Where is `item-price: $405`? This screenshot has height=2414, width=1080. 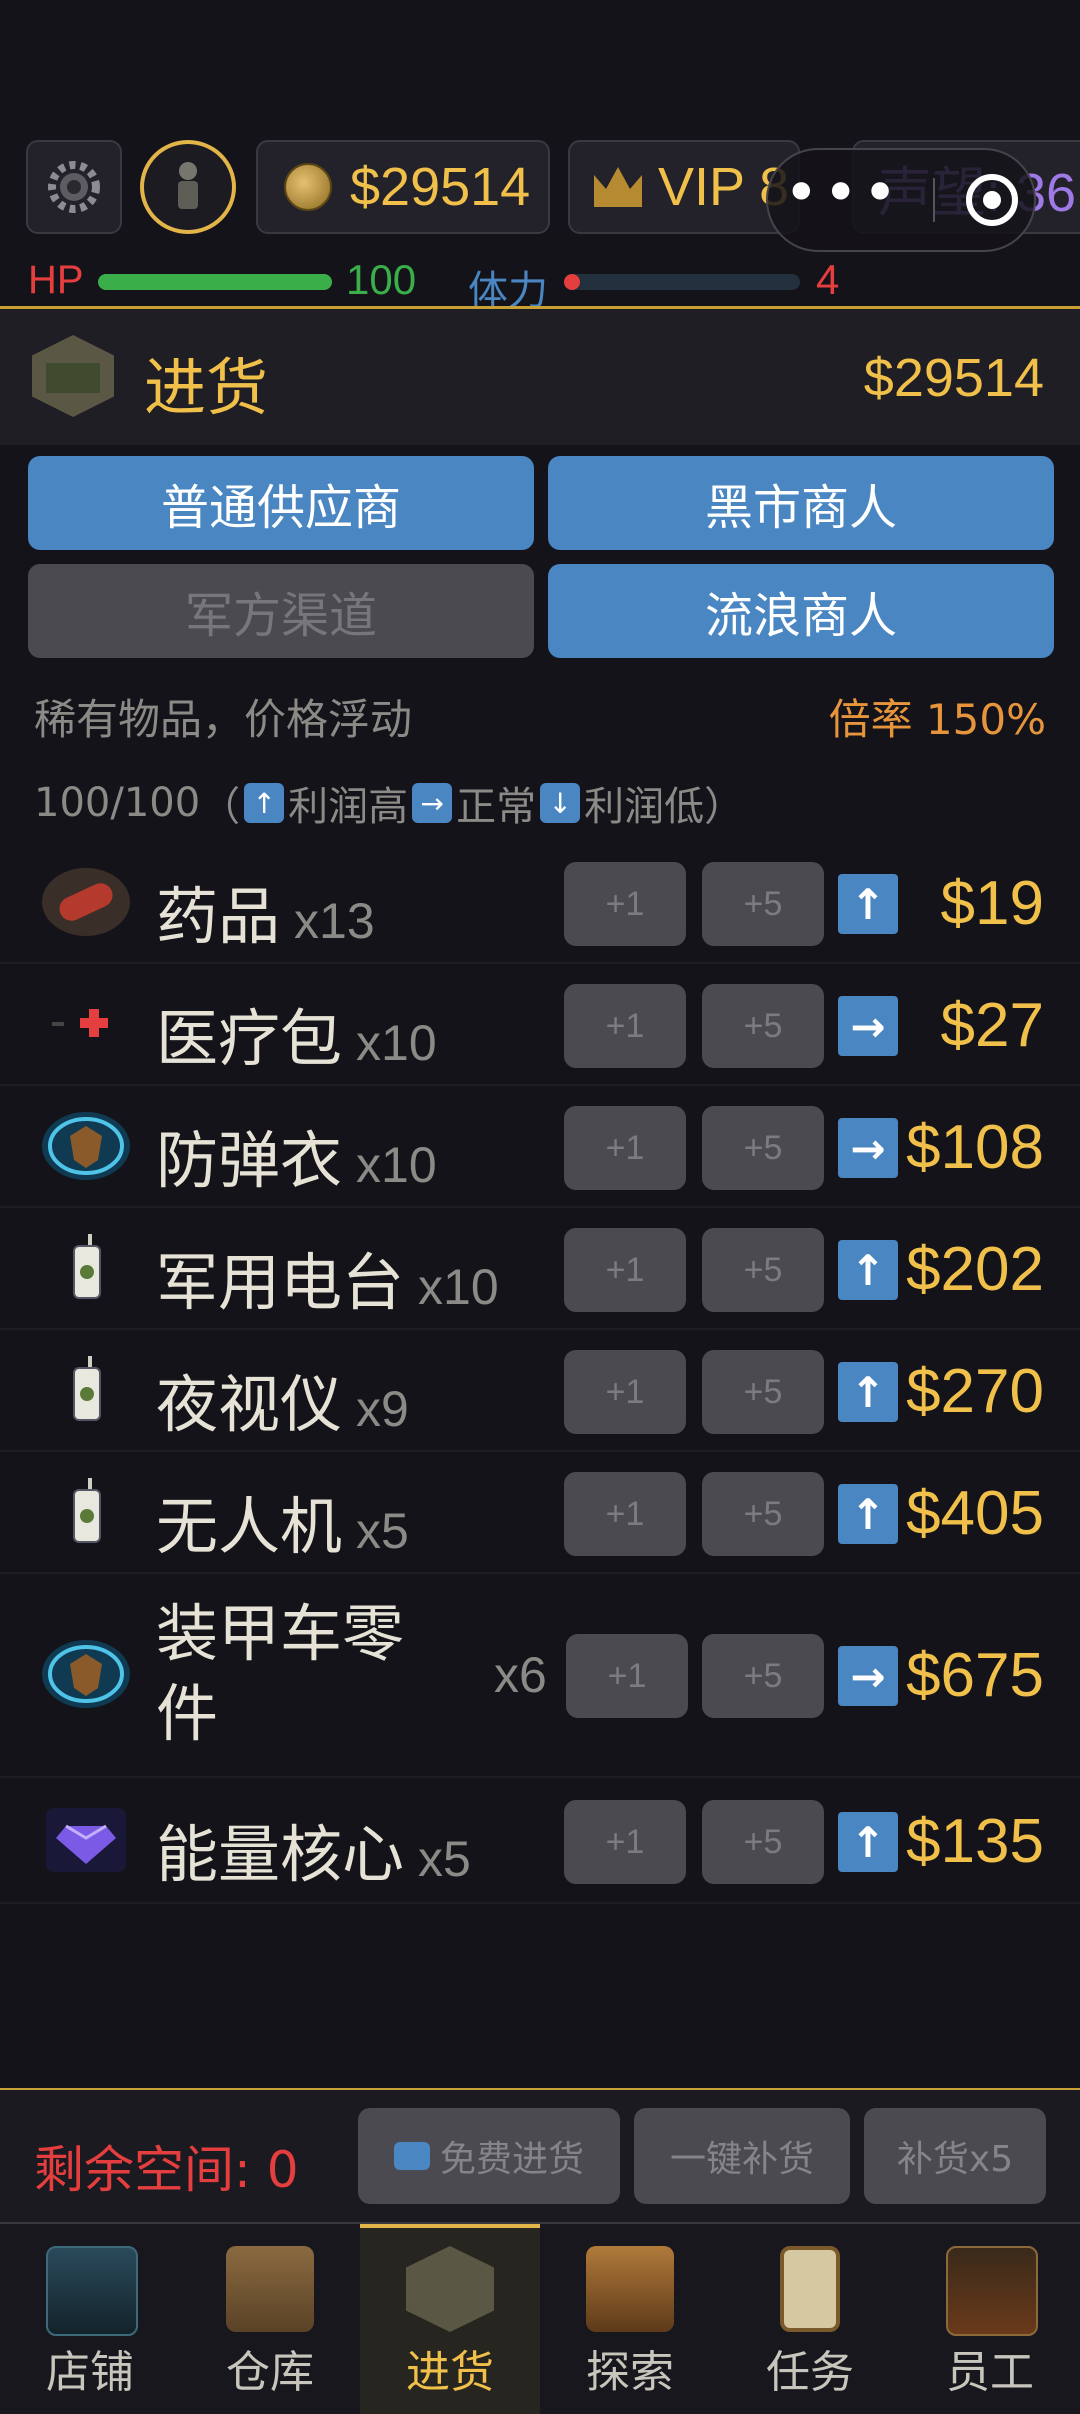 item-price: $405 is located at coordinates (975, 1513).